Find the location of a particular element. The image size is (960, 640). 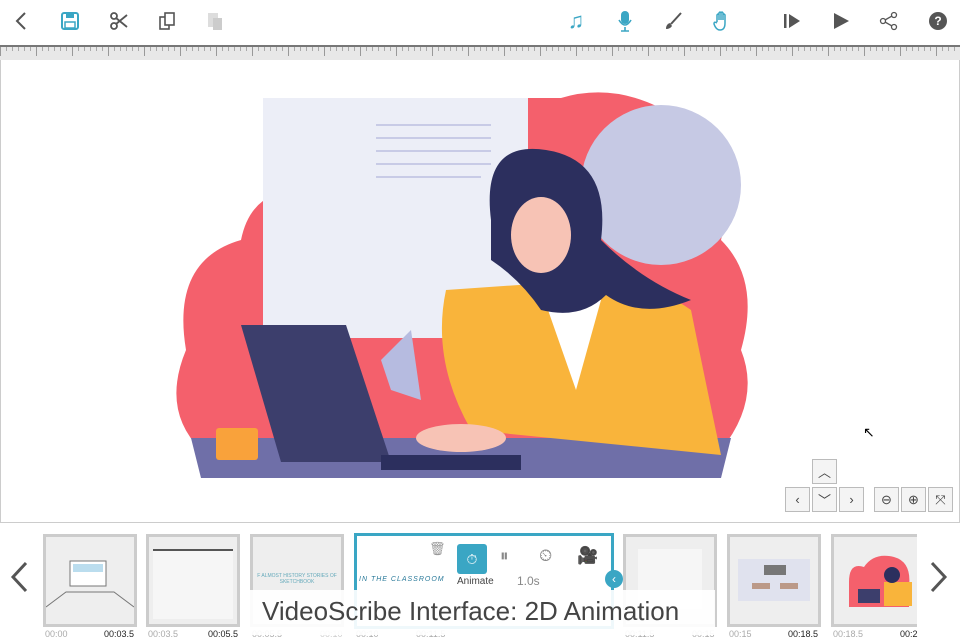

cut-button is located at coordinates (119, 21).